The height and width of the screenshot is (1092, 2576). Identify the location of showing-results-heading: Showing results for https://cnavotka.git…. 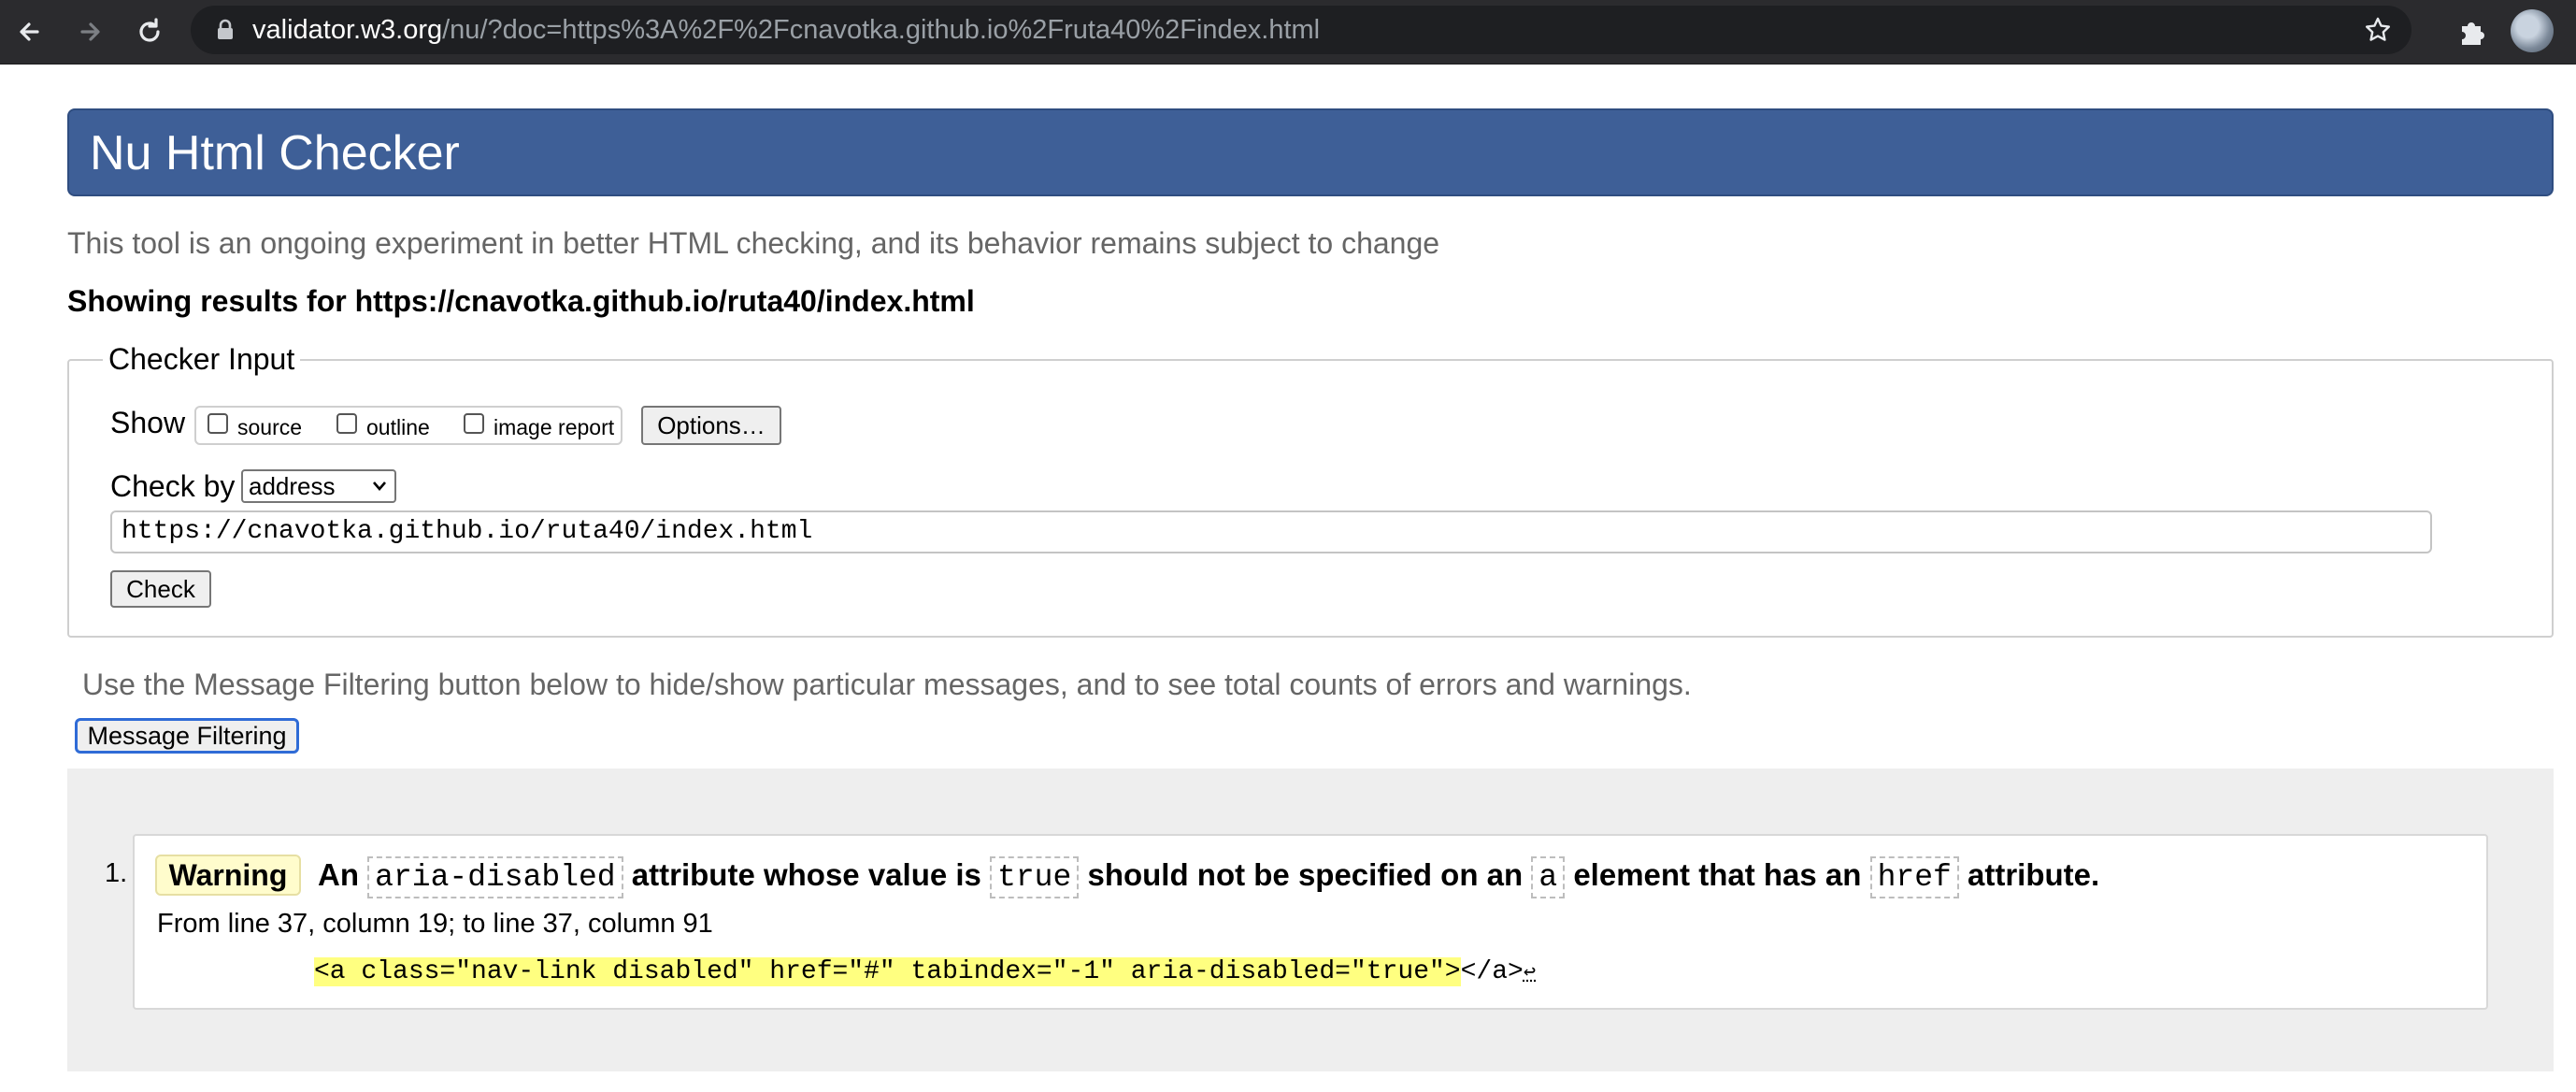
(521, 301).